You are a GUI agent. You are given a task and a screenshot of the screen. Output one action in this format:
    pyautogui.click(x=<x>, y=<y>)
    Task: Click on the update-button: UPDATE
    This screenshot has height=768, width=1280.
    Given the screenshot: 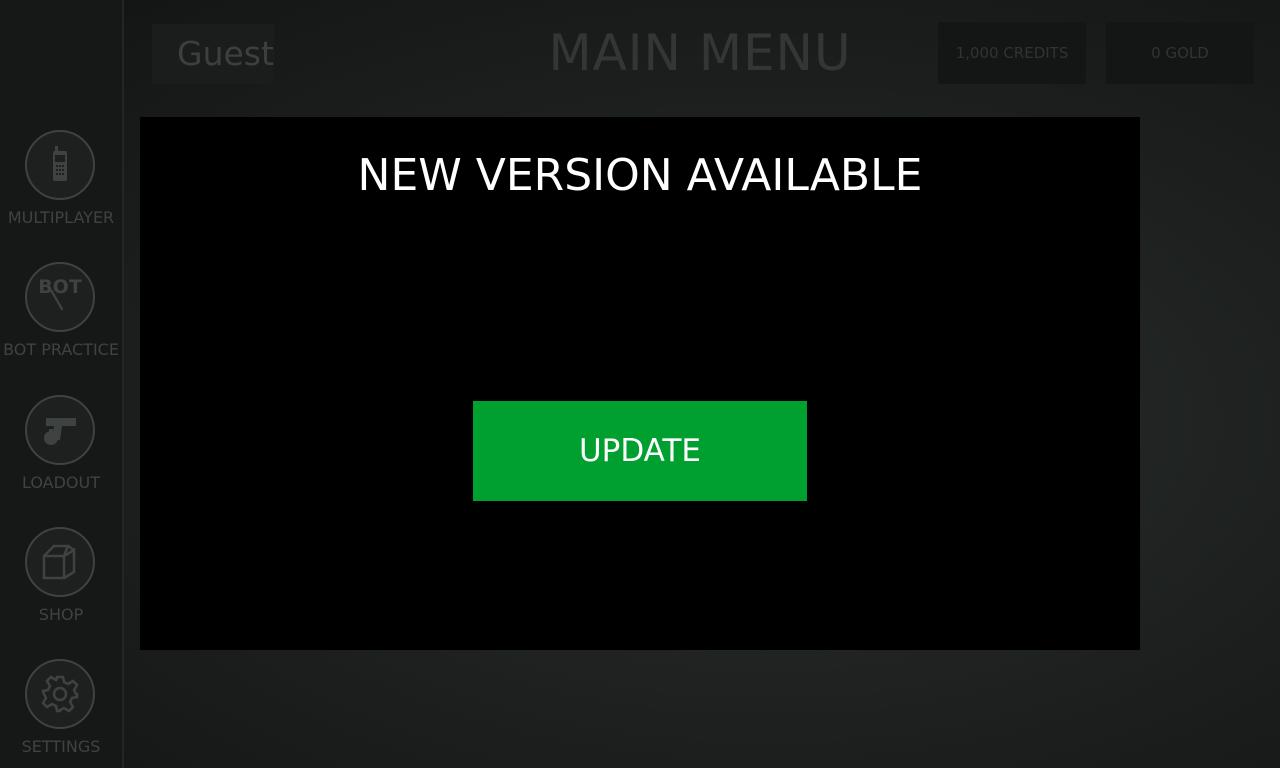 What is the action you would take?
    pyautogui.click(x=640, y=451)
    